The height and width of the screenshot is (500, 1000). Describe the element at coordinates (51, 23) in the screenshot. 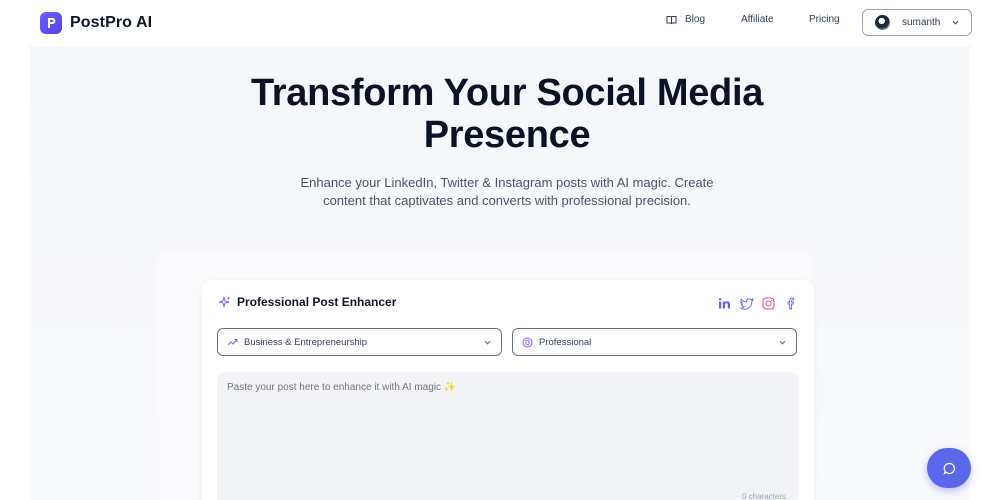

I see `brand-logo-icon` at that location.